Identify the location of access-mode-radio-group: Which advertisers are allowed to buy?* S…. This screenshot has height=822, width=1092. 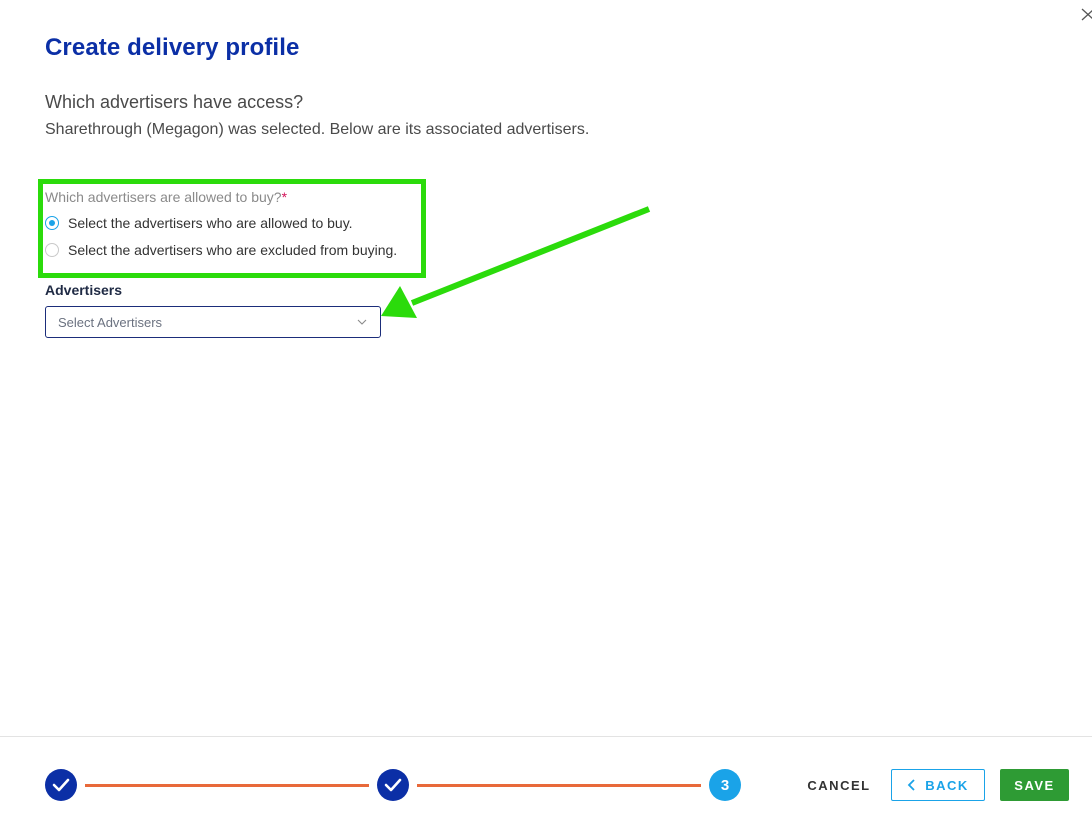
(221, 228).